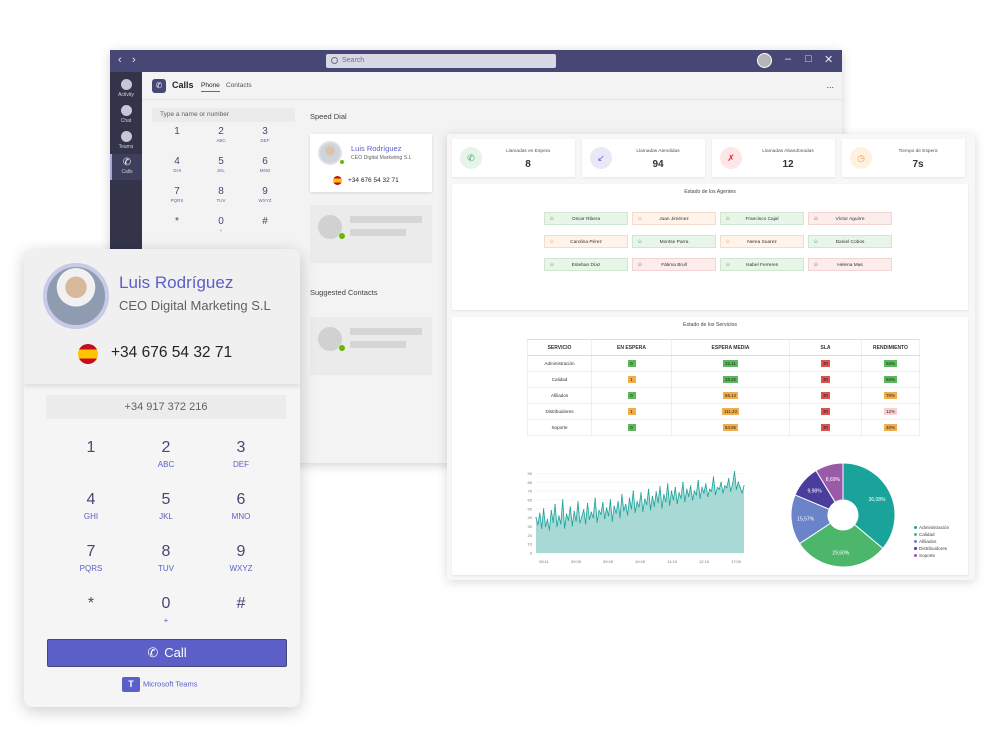  Describe the element at coordinates (850, 242) in the screenshot. I see `agent-name: Daniel Cobos` at that location.